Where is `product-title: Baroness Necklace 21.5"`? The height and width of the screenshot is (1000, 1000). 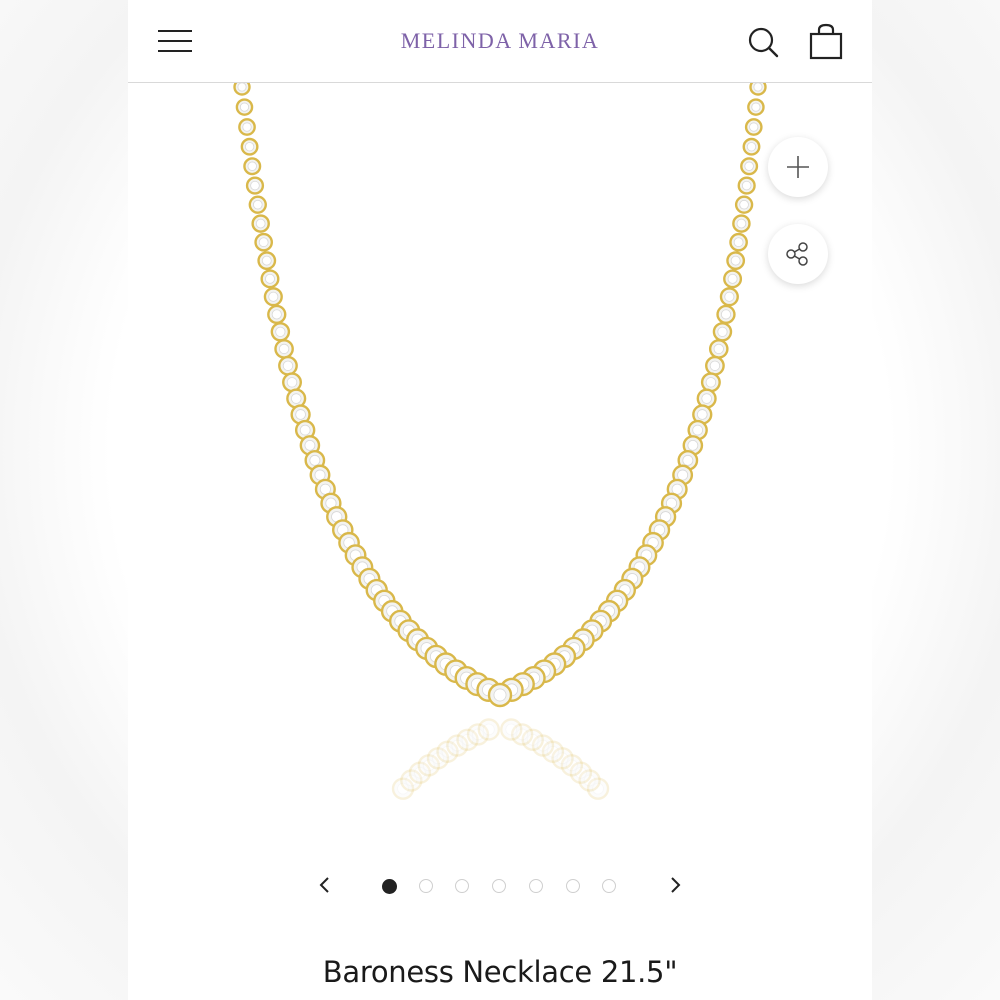
product-title: Baroness Necklace 21.5" is located at coordinates (500, 972).